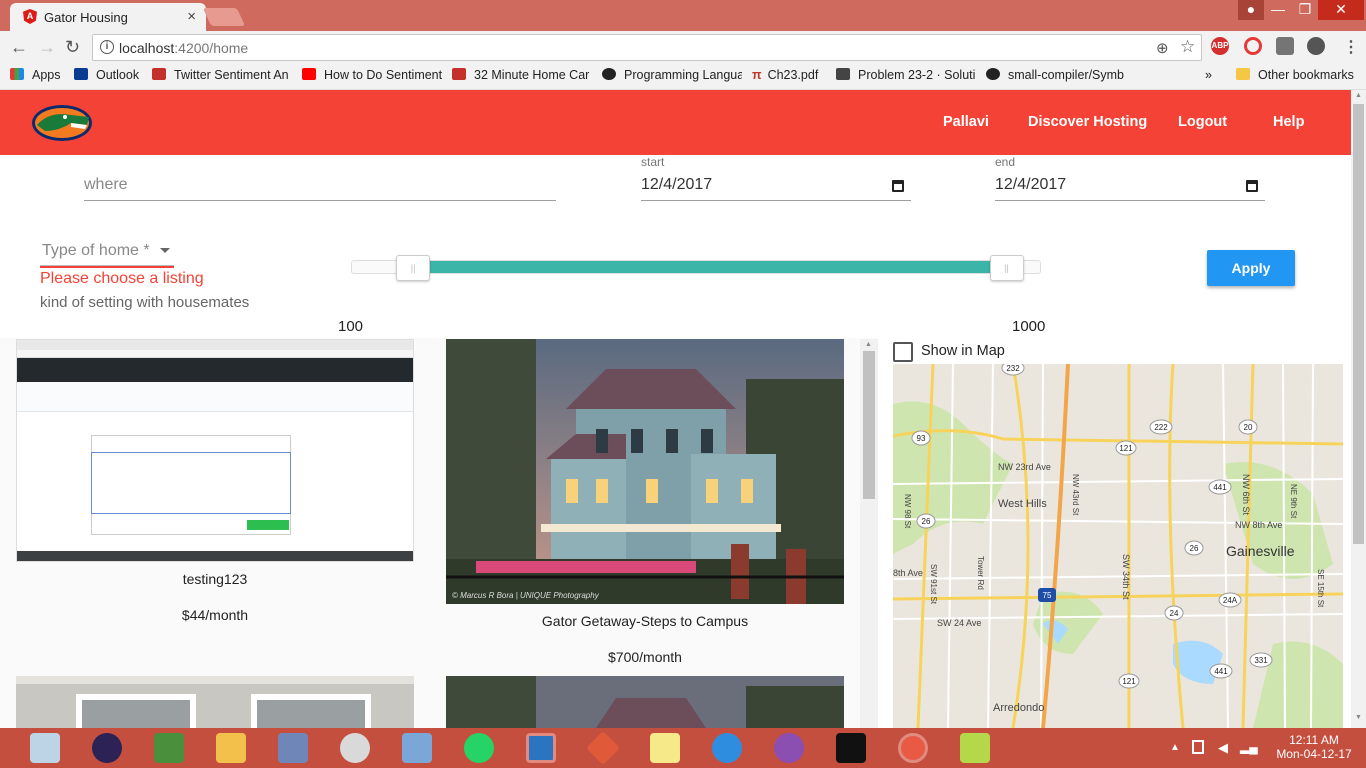 This screenshot has width=1366, height=768. I want to click on bookmark-twitter-sentiment: Twitter Sentiment An, so click(222, 75).